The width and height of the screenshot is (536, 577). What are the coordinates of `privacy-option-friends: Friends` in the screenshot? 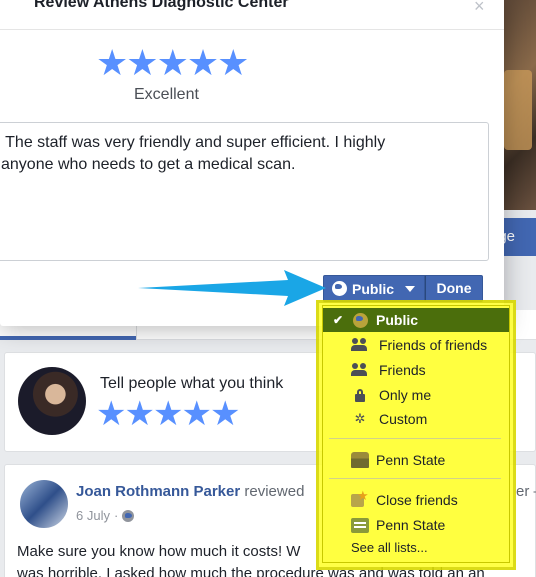 It's located at (416, 370).